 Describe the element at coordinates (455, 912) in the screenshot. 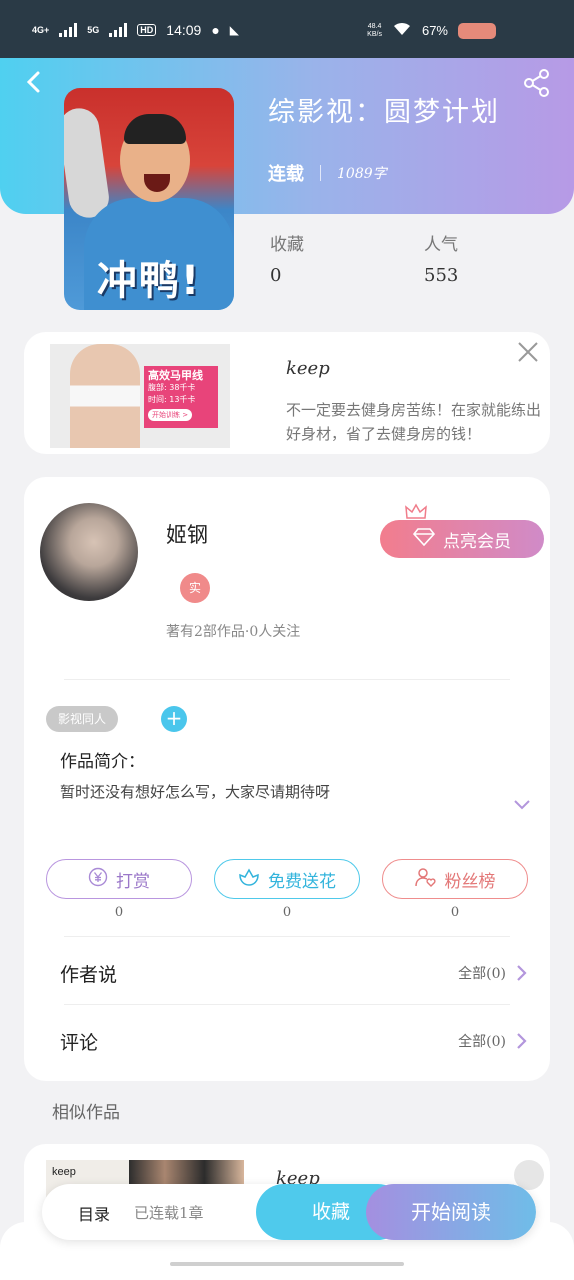

I see `fans-count: 0` at that location.